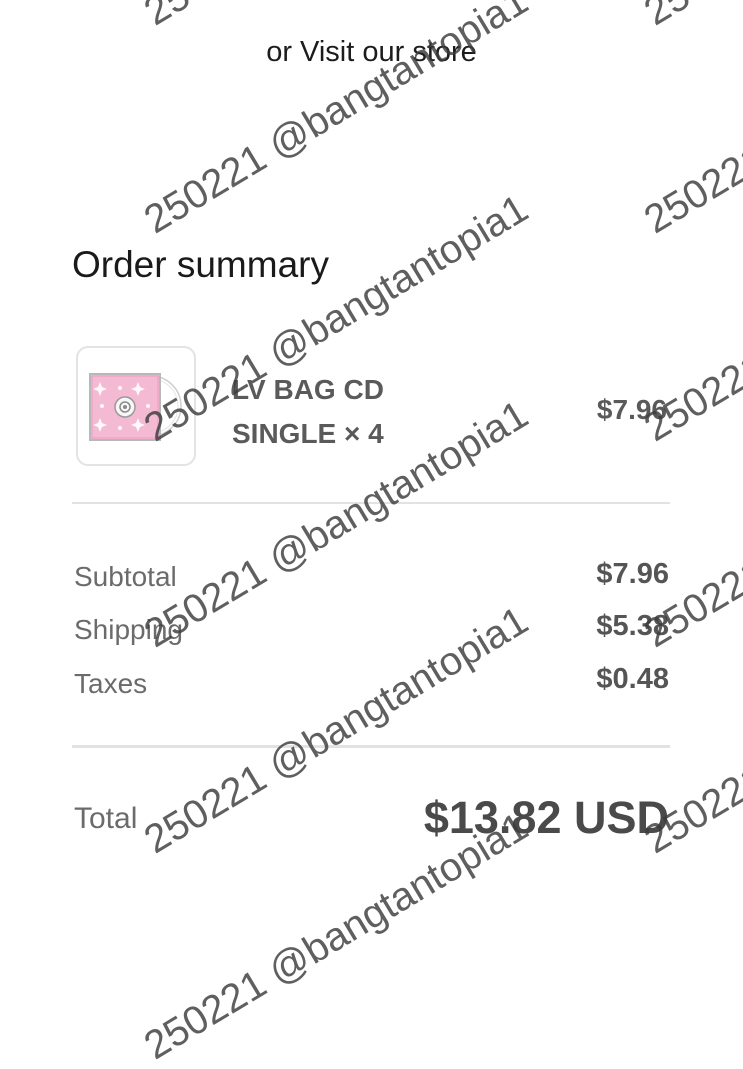 This screenshot has height=1069, width=743. Describe the element at coordinates (308, 412) in the screenshot. I see `line-item-name: LV BAG CD SINGLE × 4` at that location.